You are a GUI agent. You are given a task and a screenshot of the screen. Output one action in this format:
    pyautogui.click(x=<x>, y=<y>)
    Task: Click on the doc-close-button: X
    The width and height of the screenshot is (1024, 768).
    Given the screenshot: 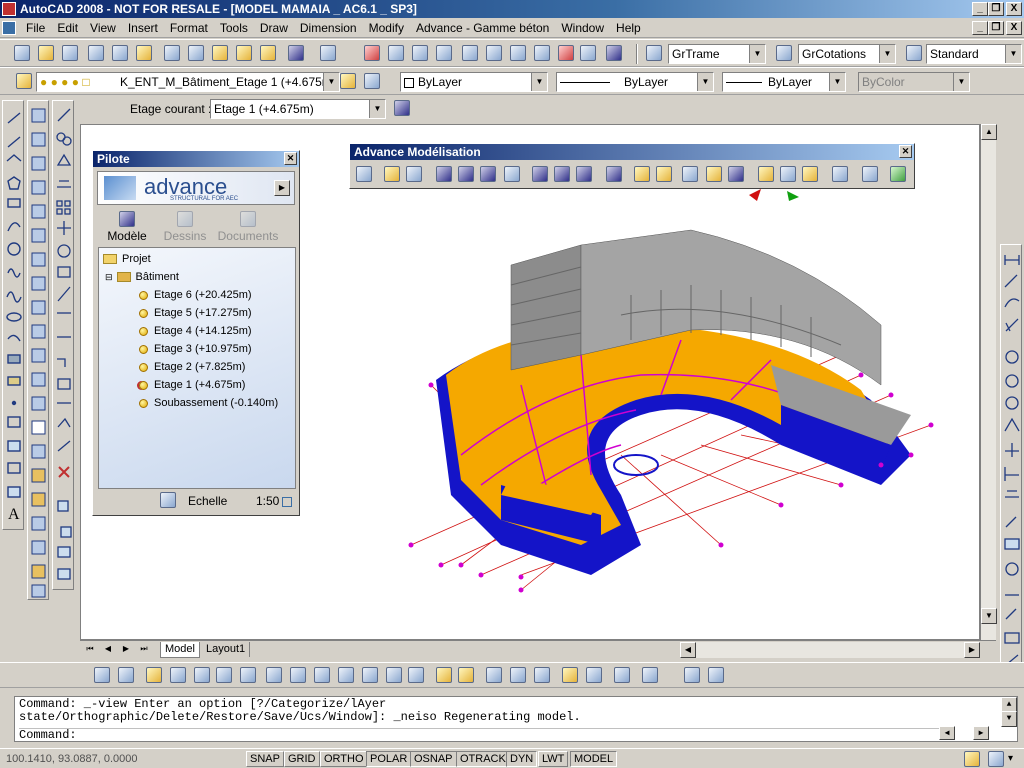 What is the action you would take?
    pyautogui.click(x=1014, y=28)
    